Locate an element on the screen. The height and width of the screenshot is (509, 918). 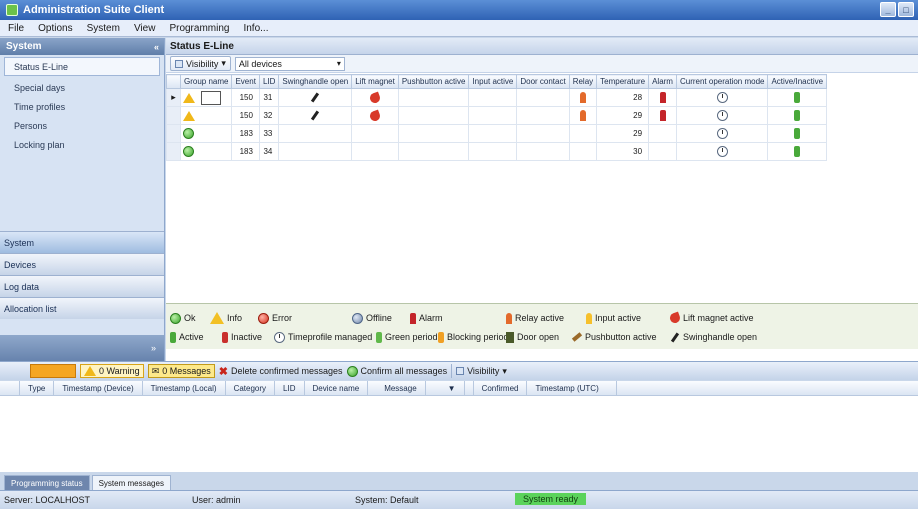
col-pushbutton: Pushbutton active is located at coordinates (433, 81).